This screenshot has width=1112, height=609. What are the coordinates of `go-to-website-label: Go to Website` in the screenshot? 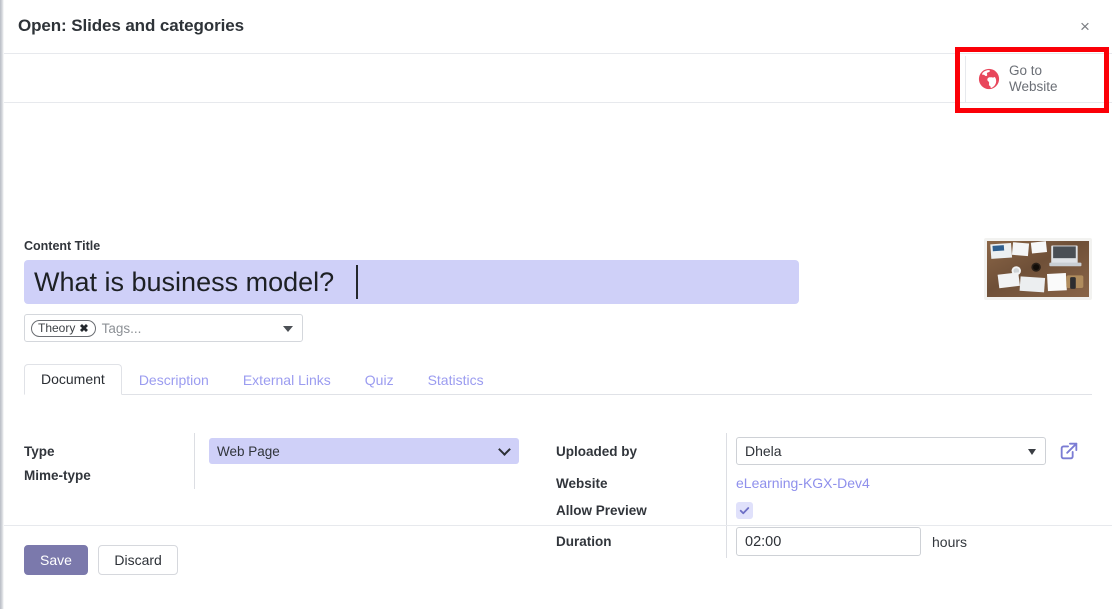 It's located at (1033, 79).